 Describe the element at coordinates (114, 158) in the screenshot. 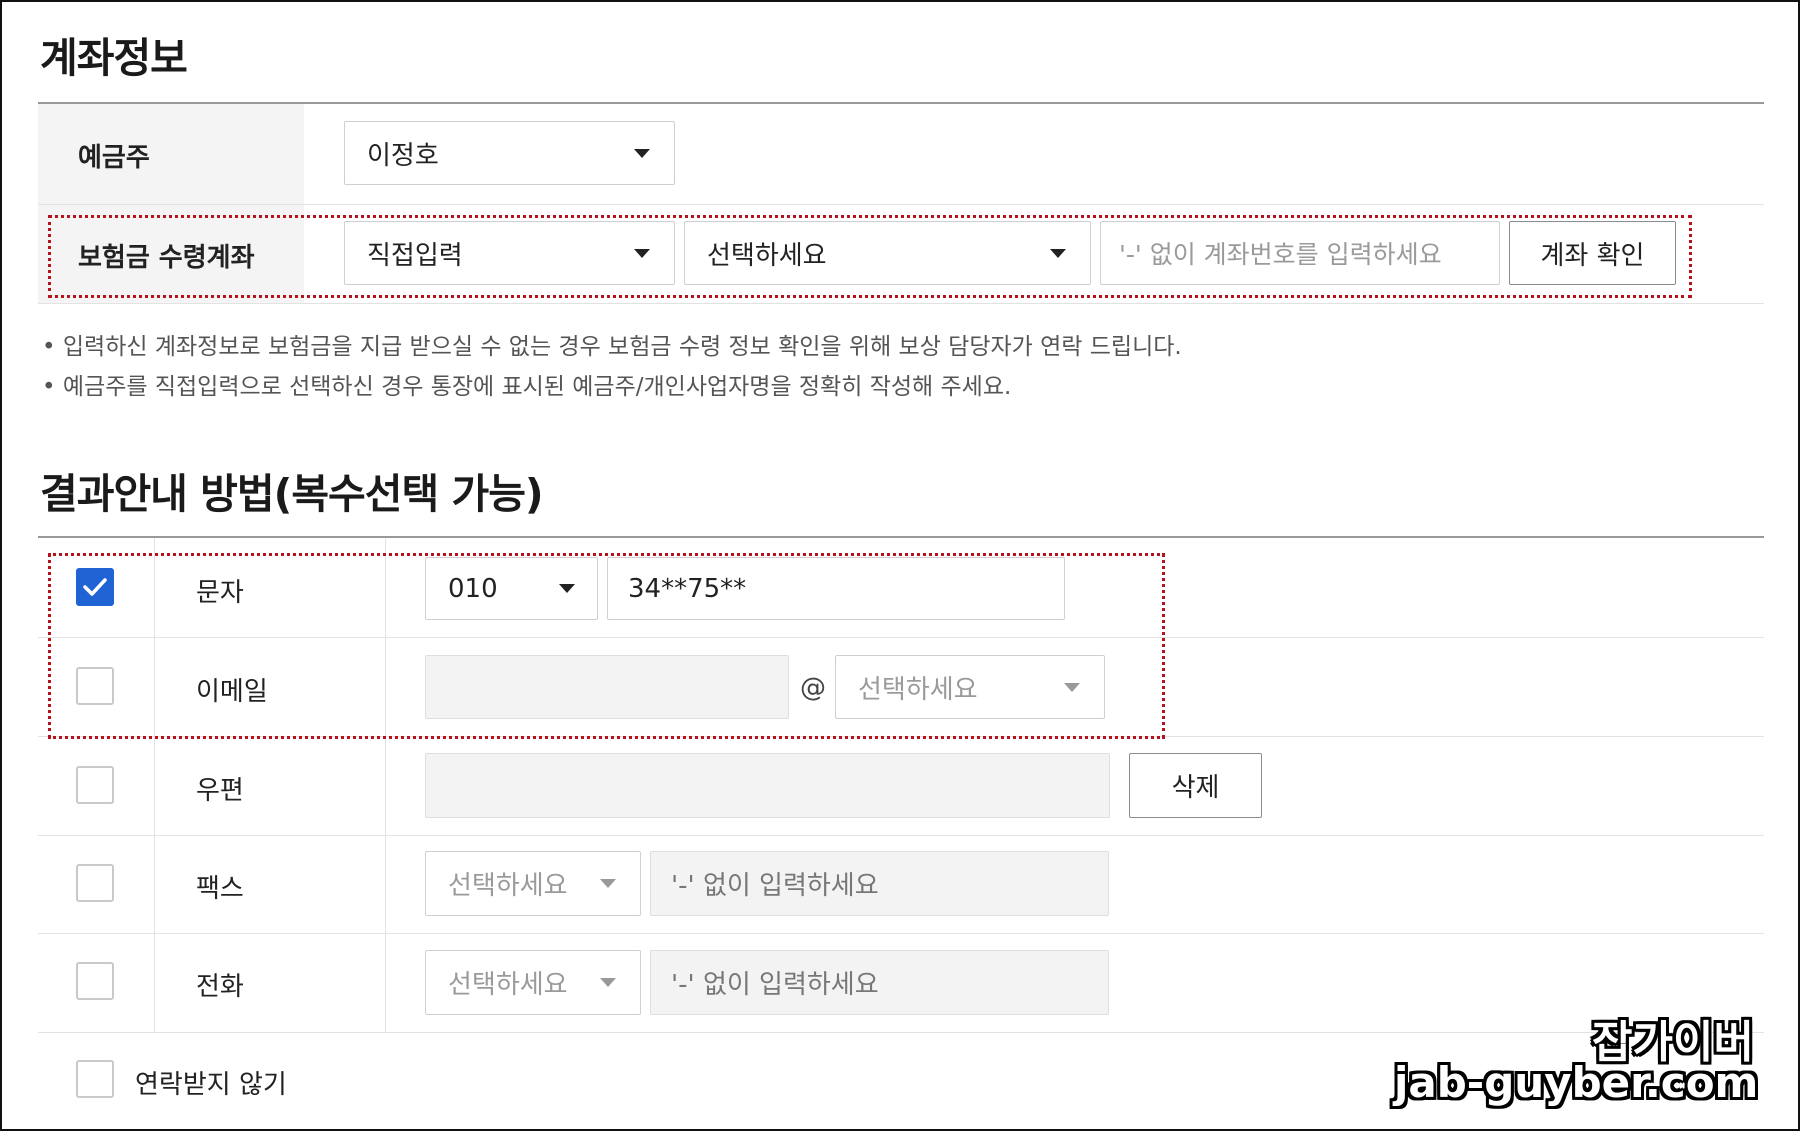

I see `holder-label: 예금주` at that location.